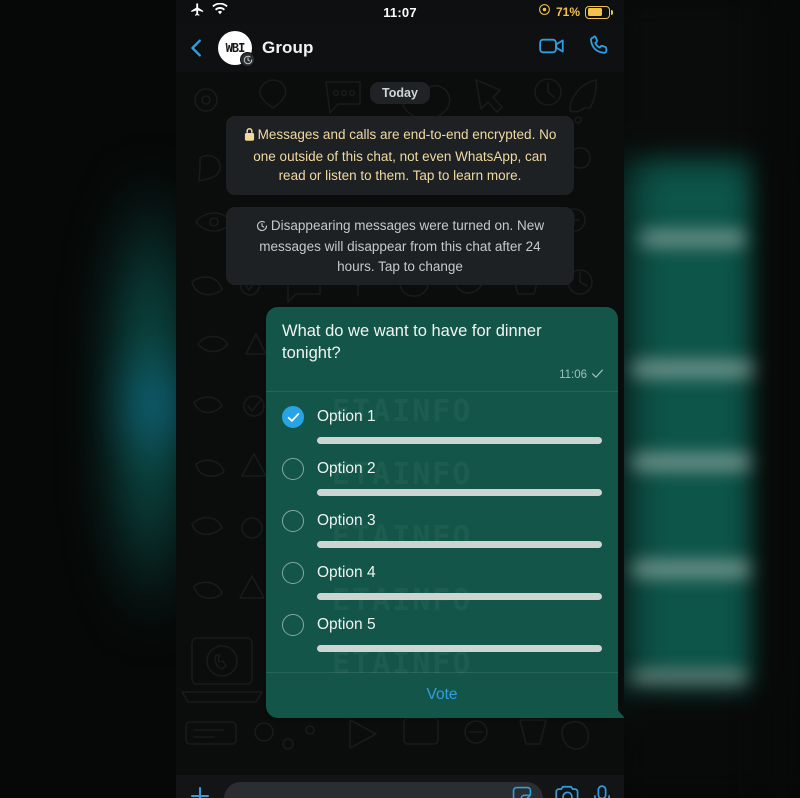  Describe the element at coordinates (346, 417) in the screenshot. I see `poll-option-label: Option 1` at that location.